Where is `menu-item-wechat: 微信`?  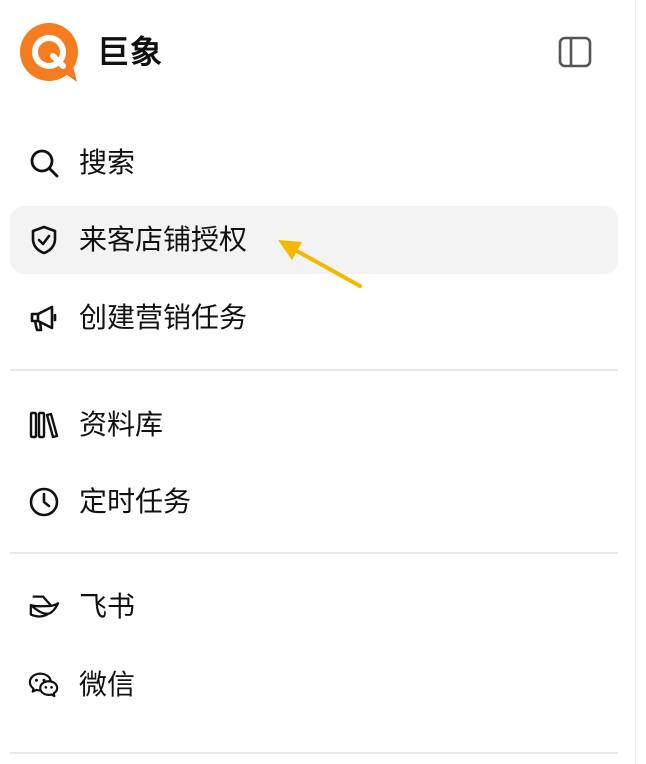
menu-item-wechat: 微信 is located at coordinates (314, 685).